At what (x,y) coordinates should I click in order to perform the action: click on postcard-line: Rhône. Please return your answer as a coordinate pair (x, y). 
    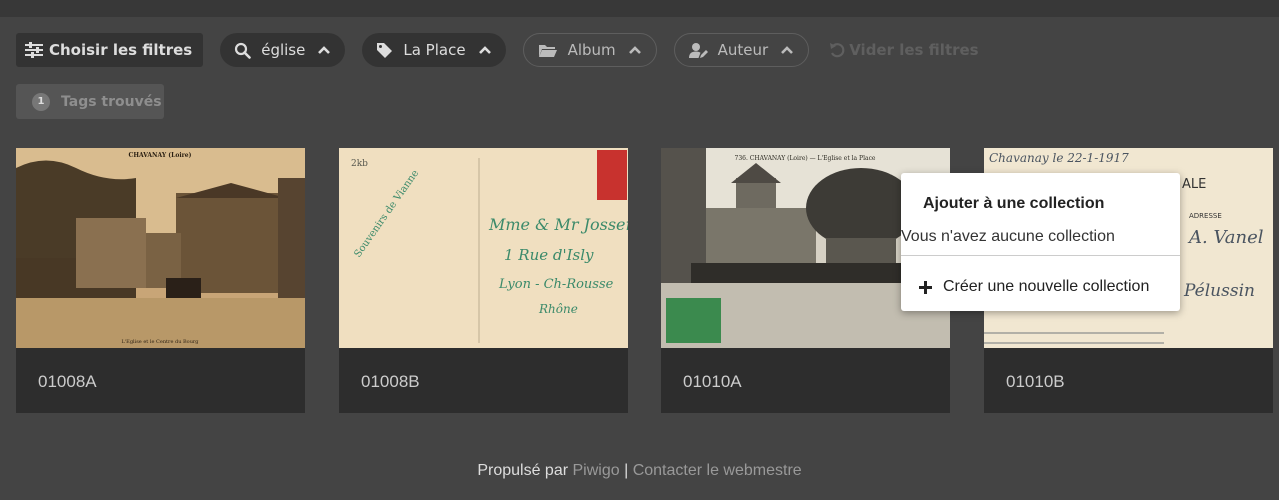
    Looking at the image, I should click on (558, 309).